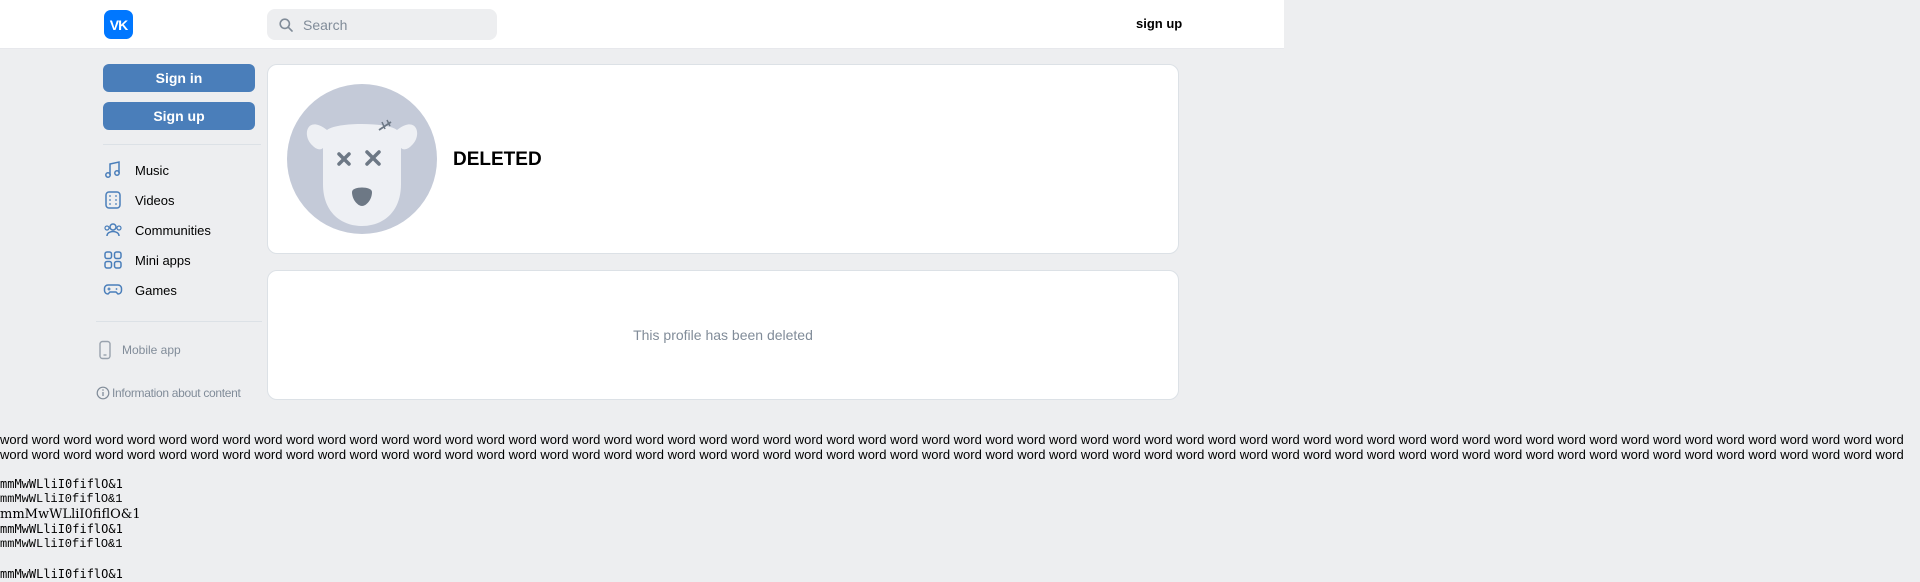 Image resolution: width=1920 pixels, height=582 pixels. What do you see at coordinates (179, 116) in the screenshot?
I see `signup-button: Sign up` at bounding box center [179, 116].